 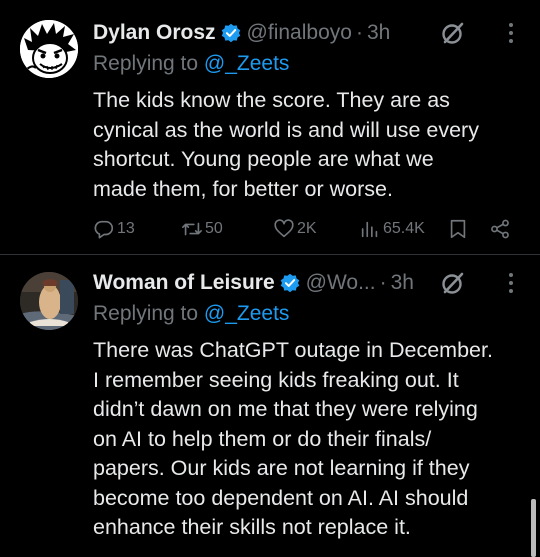 What do you see at coordinates (154, 33) in the screenshot?
I see `display-name: Dylan Orosz` at bounding box center [154, 33].